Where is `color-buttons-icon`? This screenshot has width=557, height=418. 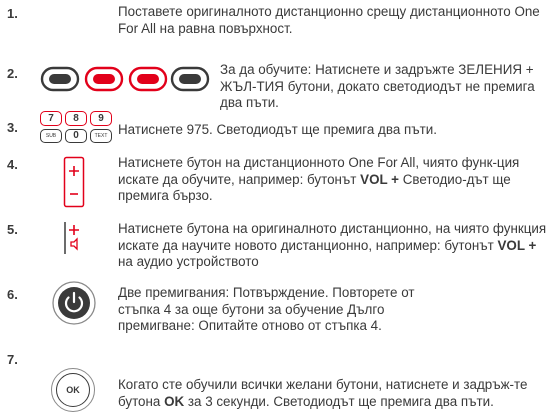
color-buttons-icon is located at coordinates (125, 79).